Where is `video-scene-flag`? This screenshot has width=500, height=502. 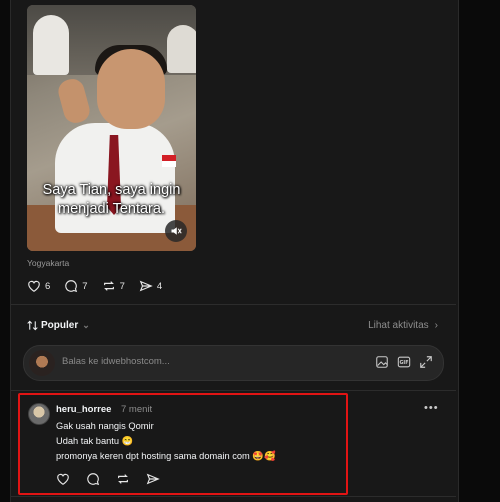 video-scene-flag is located at coordinates (169, 161).